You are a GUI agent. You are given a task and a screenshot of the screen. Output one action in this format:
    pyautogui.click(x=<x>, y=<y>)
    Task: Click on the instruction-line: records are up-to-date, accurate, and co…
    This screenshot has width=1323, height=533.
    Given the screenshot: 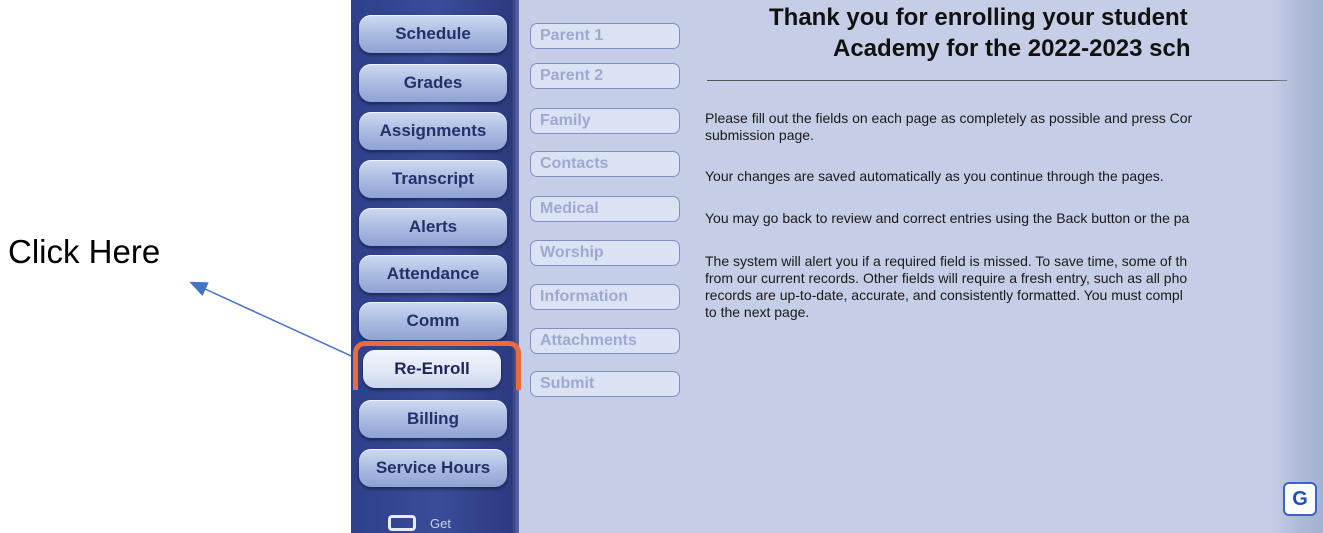 What is the action you would take?
    pyautogui.click(x=944, y=295)
    